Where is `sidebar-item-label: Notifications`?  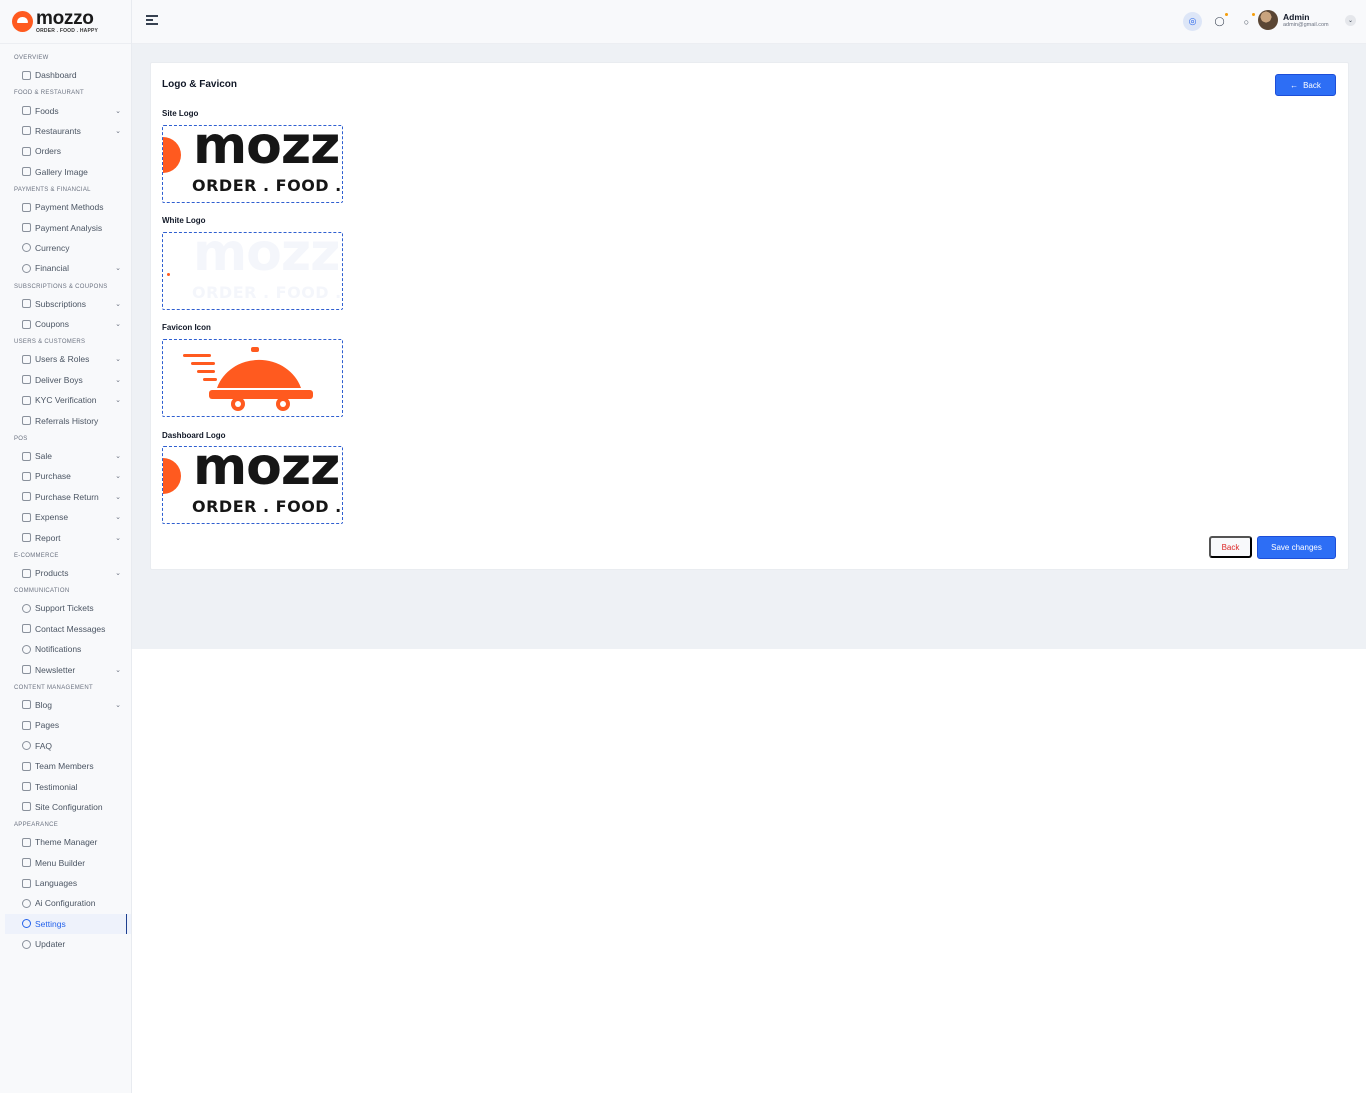
sidebar-item-label: Notifications is located at coordinates (58, 649).